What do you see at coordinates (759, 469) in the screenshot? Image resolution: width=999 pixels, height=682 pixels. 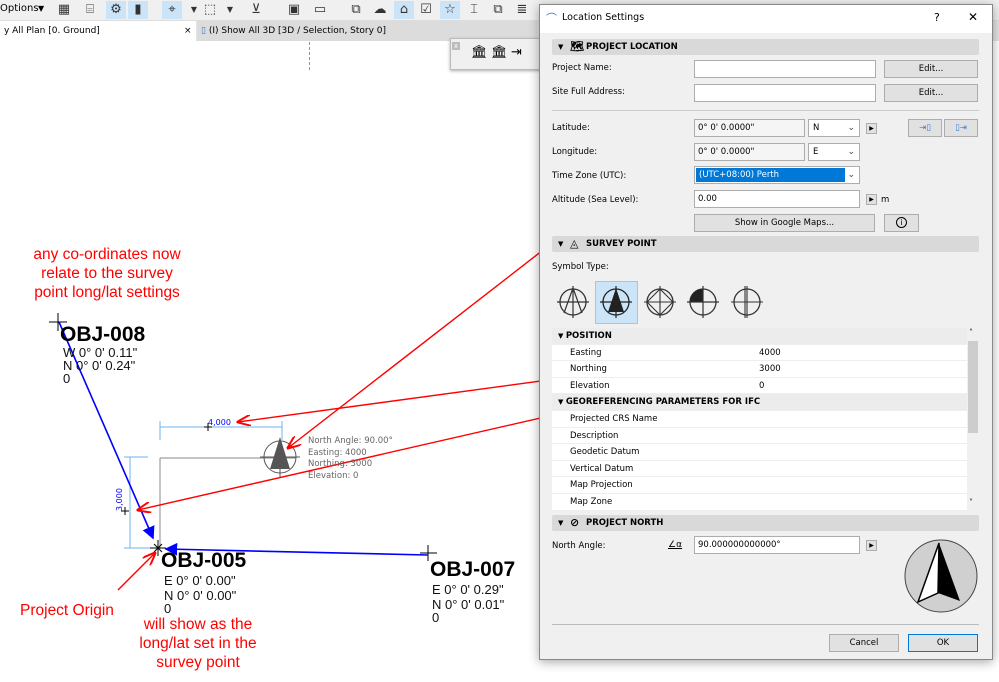 I see `property-row-vertical-datum: Vertical Datum` at bounding box center [759, 469].